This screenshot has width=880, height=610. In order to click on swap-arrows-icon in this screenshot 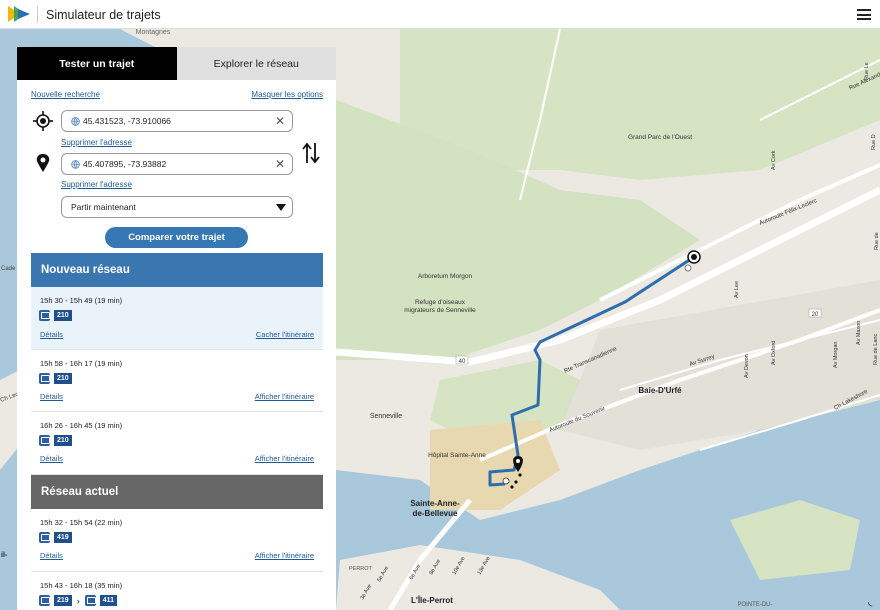, I will do `click(311, 153)`.